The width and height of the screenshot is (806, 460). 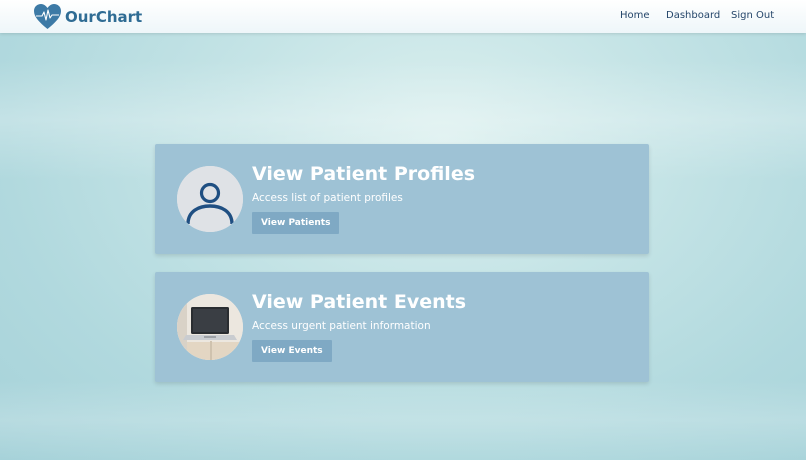 What do you see at coordinates (292, 351) in the screenshot?
I see `view-events-button: View Events` at bounding box center [292, 351].